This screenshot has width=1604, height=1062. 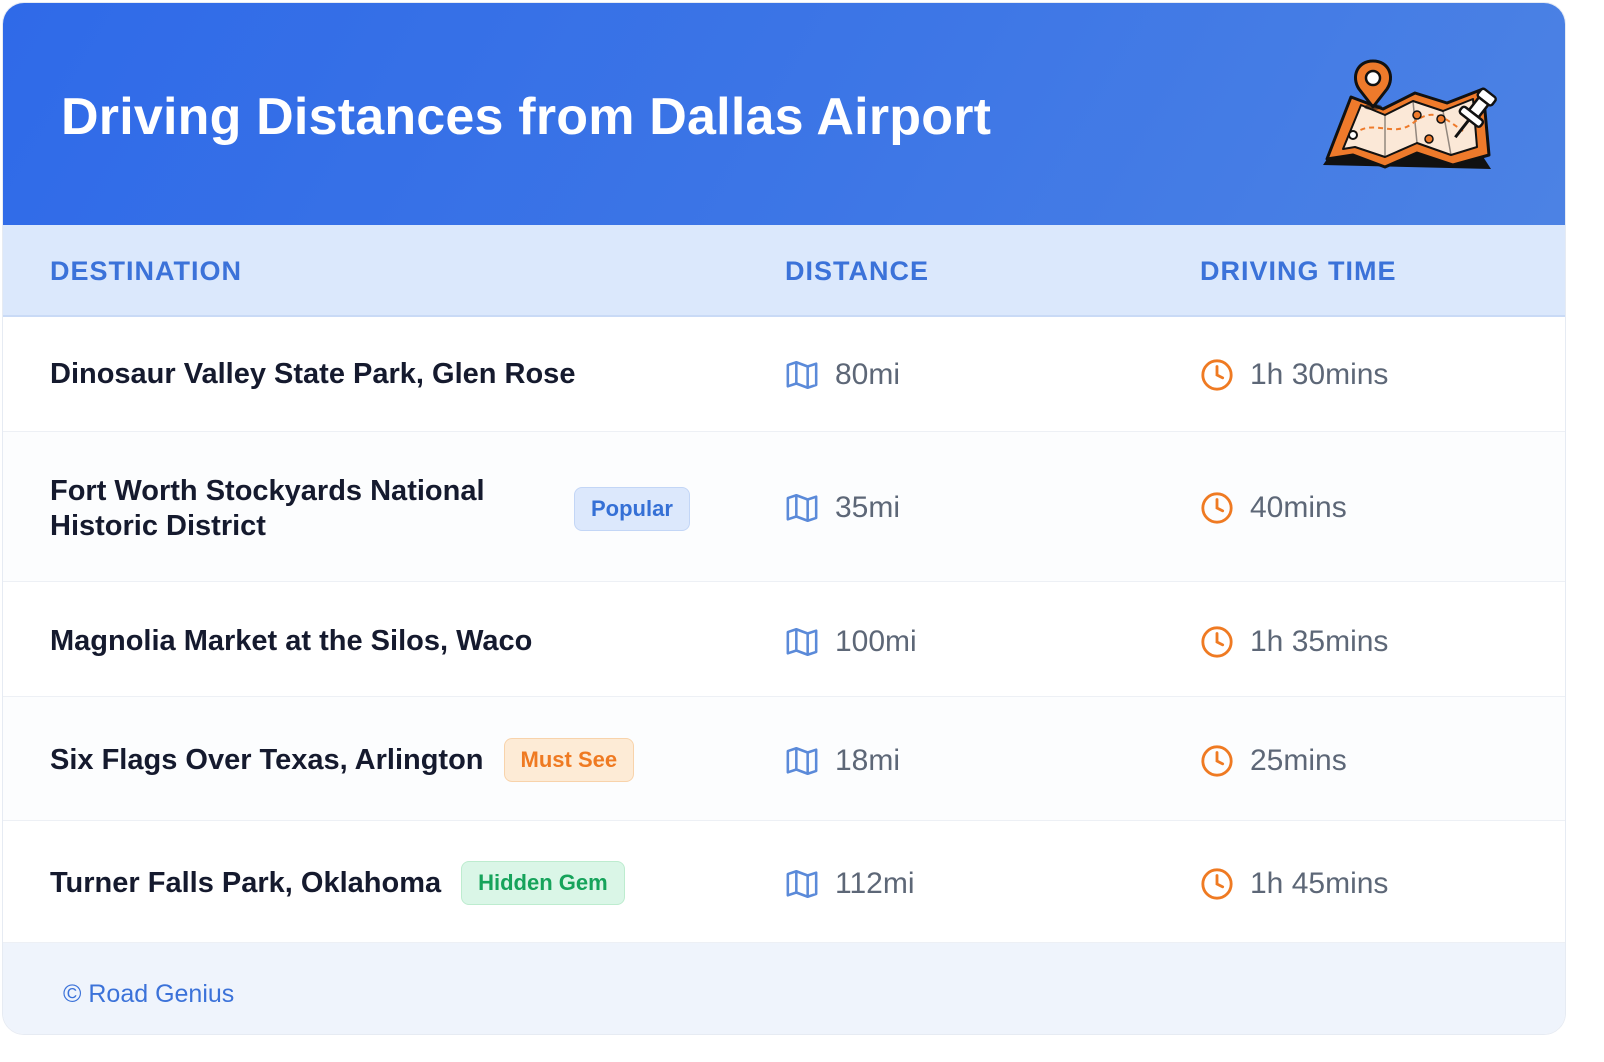 What do you see at coordinates (857, 271) in the screenshot?
I see `column-header-distance: DISTANCE` at bounding box center [857, 271].